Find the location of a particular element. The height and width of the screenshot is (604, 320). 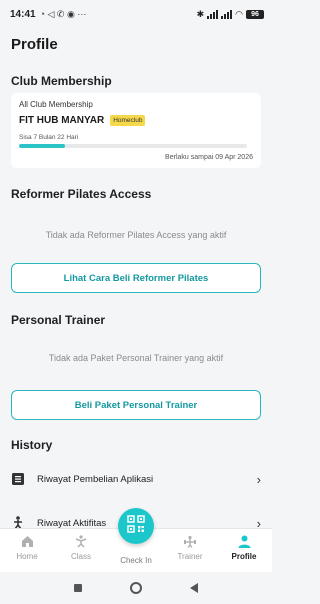

home-icon is located at coordinates (27, 542).